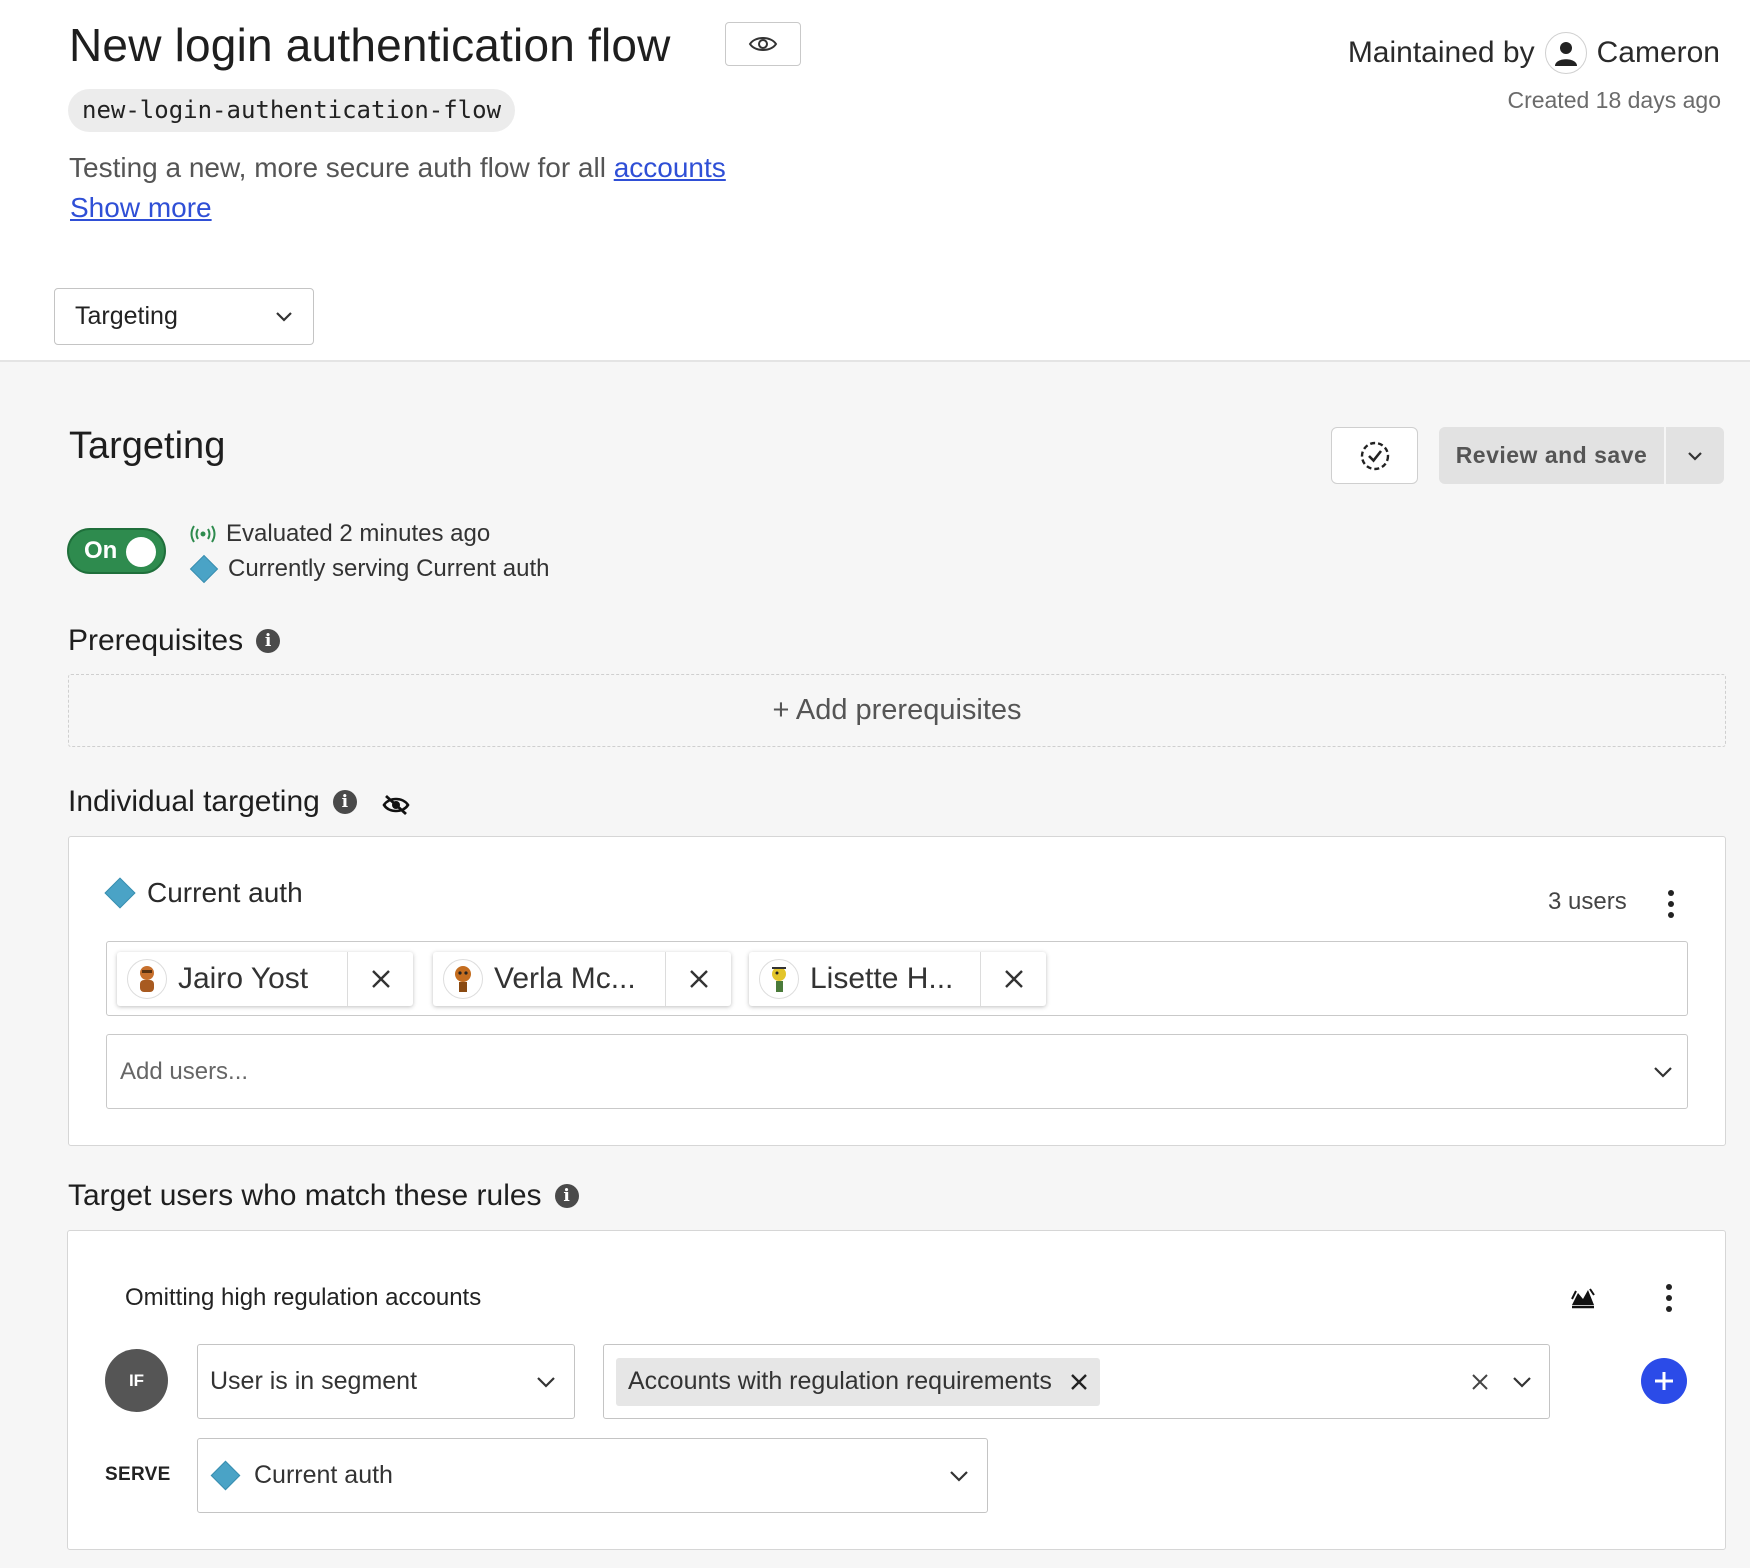 The image size is (1750, 1568). I want to click on user-name: Jairo Yost, so click(243, 978).